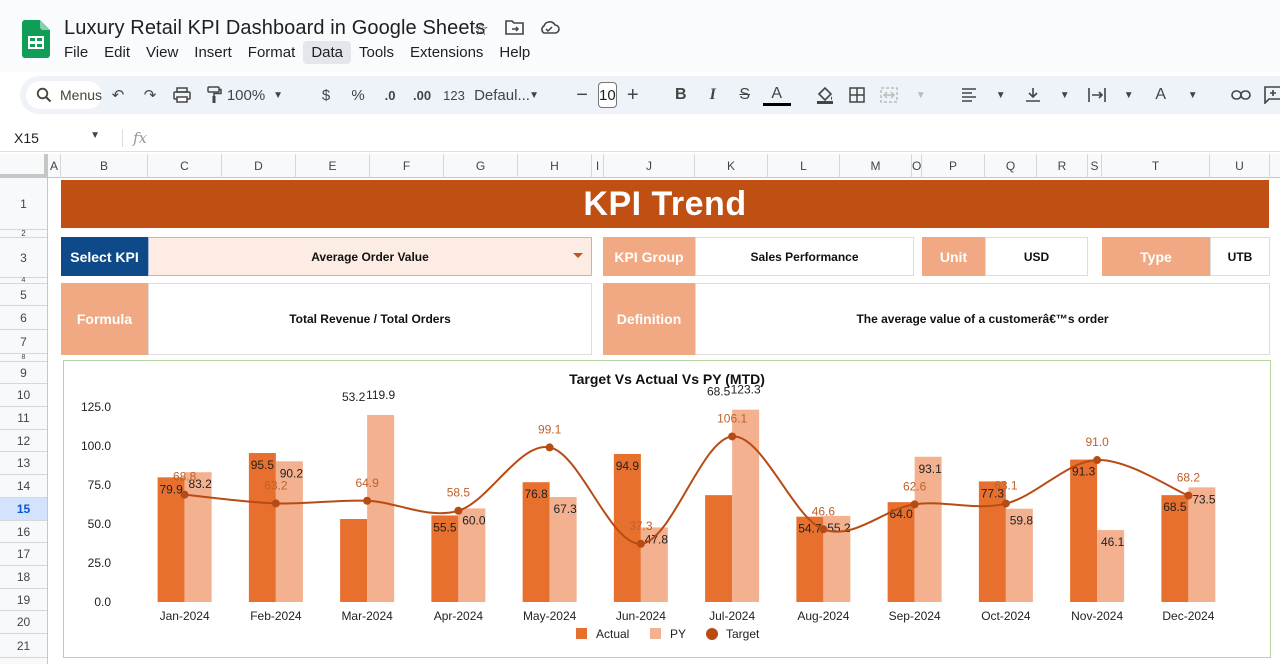  I want to click on menu-extensions: Extensions, so click(446, 52).